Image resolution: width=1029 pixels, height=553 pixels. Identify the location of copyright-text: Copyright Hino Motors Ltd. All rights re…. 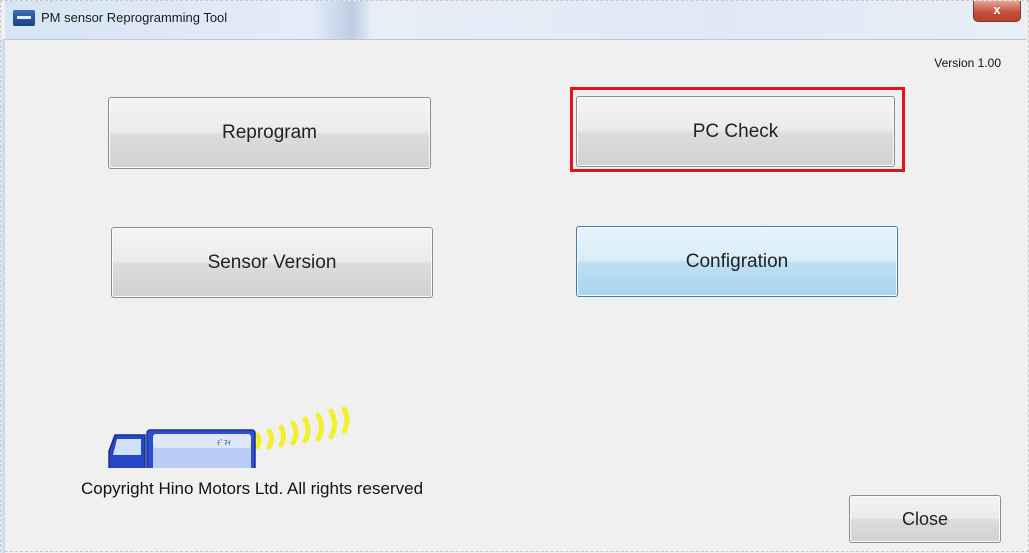
(252, 488).